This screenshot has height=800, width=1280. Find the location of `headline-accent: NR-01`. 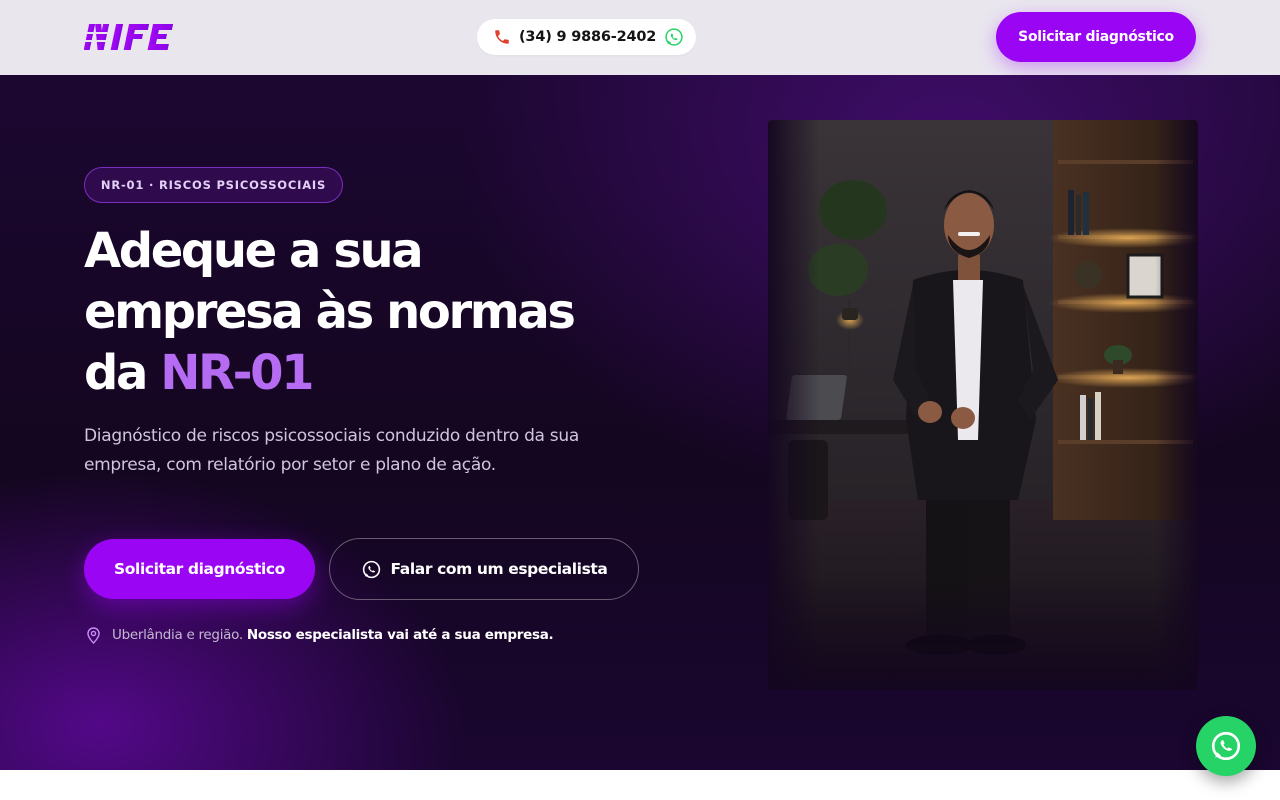

headline-accent: NR-01 is located at coordinates (237, 373).